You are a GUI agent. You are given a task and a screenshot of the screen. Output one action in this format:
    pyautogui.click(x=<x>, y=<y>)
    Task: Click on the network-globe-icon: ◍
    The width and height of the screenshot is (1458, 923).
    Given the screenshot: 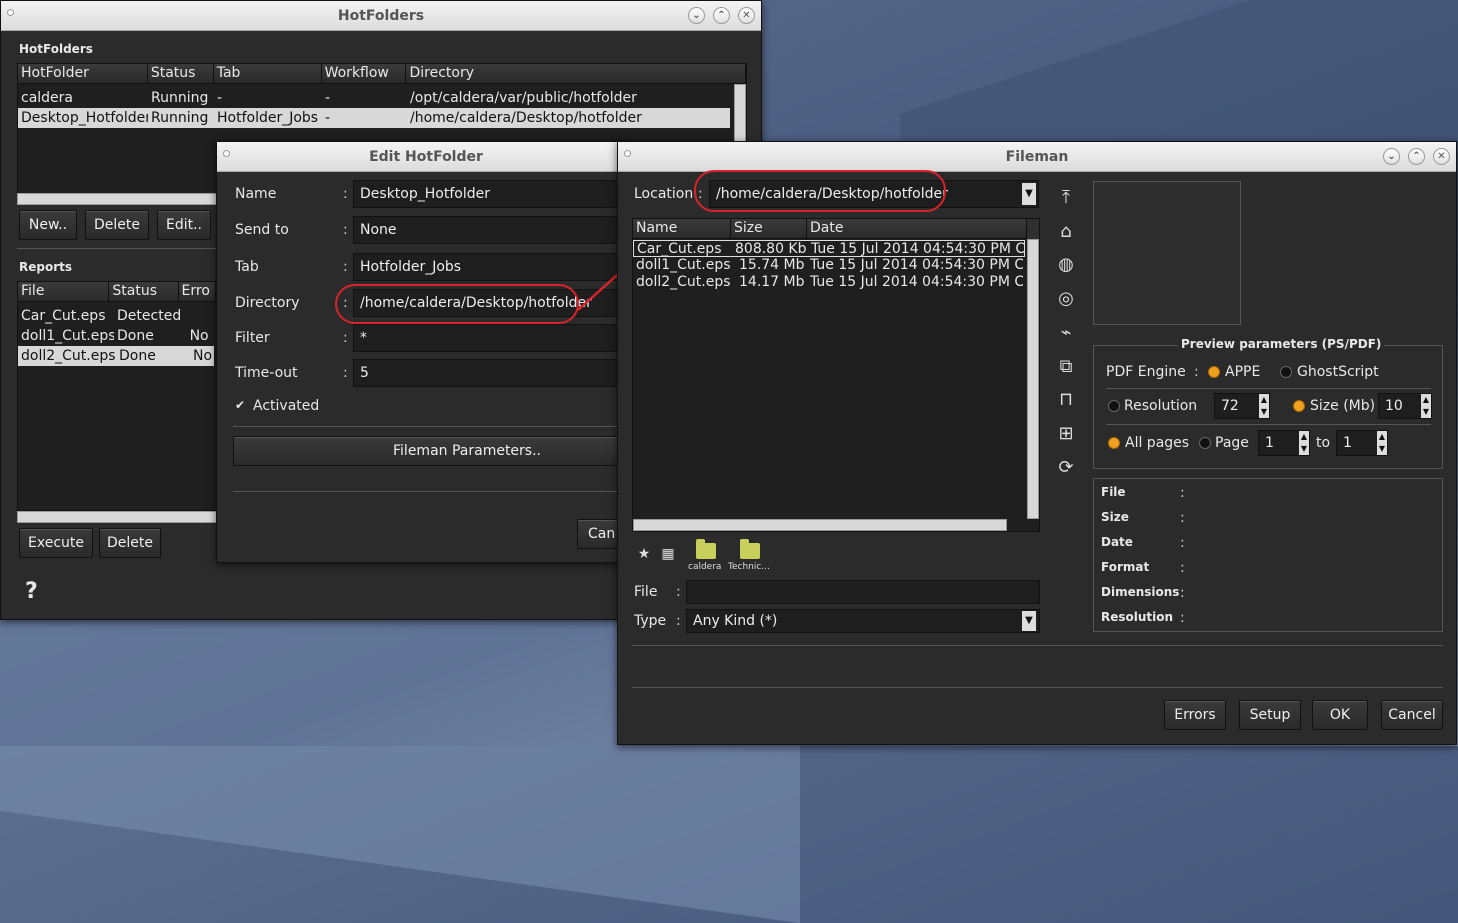 What is the action you would take?
    pyautogui.click(x=1066, y=265)
    